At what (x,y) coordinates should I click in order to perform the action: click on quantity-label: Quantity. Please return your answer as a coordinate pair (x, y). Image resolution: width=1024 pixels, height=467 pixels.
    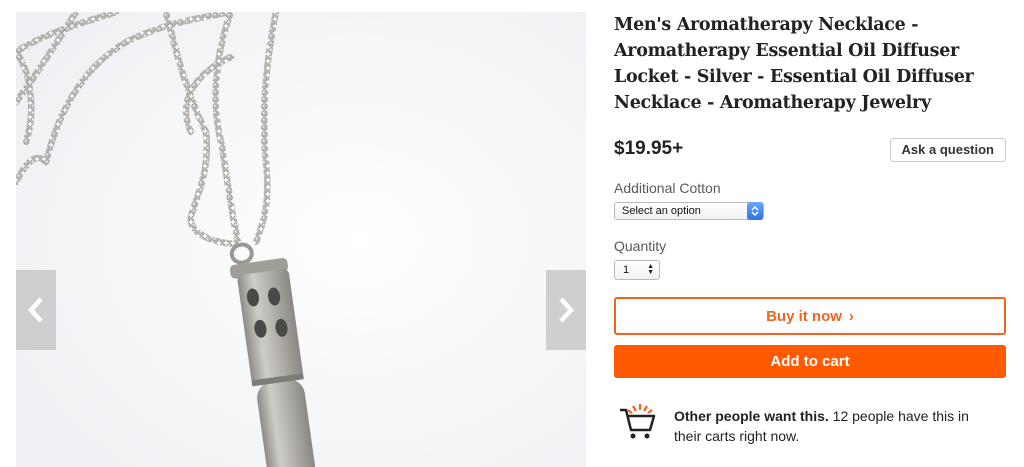
    Looking at the image, I should click on (640, 246).